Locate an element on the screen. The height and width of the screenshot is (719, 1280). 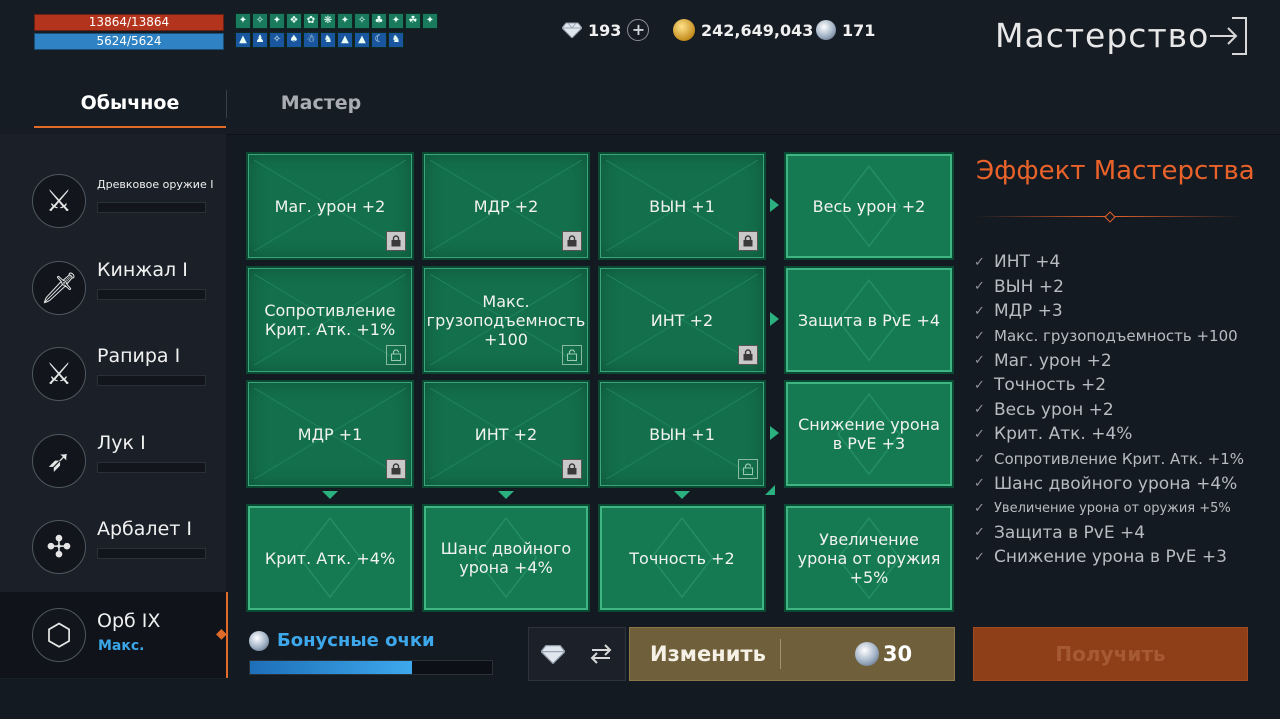
buff-icon: ✿ is located at coordinates (311, 21).